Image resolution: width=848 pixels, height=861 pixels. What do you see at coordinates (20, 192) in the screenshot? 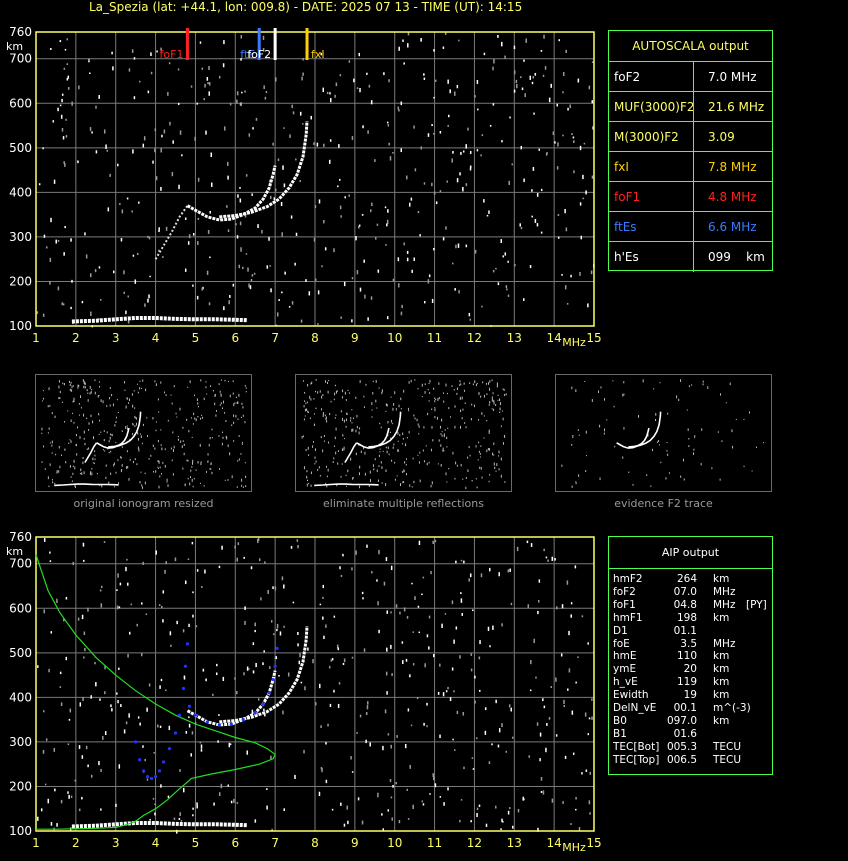
I see `y-tick-label: 400` at bounding box center [20, 192].